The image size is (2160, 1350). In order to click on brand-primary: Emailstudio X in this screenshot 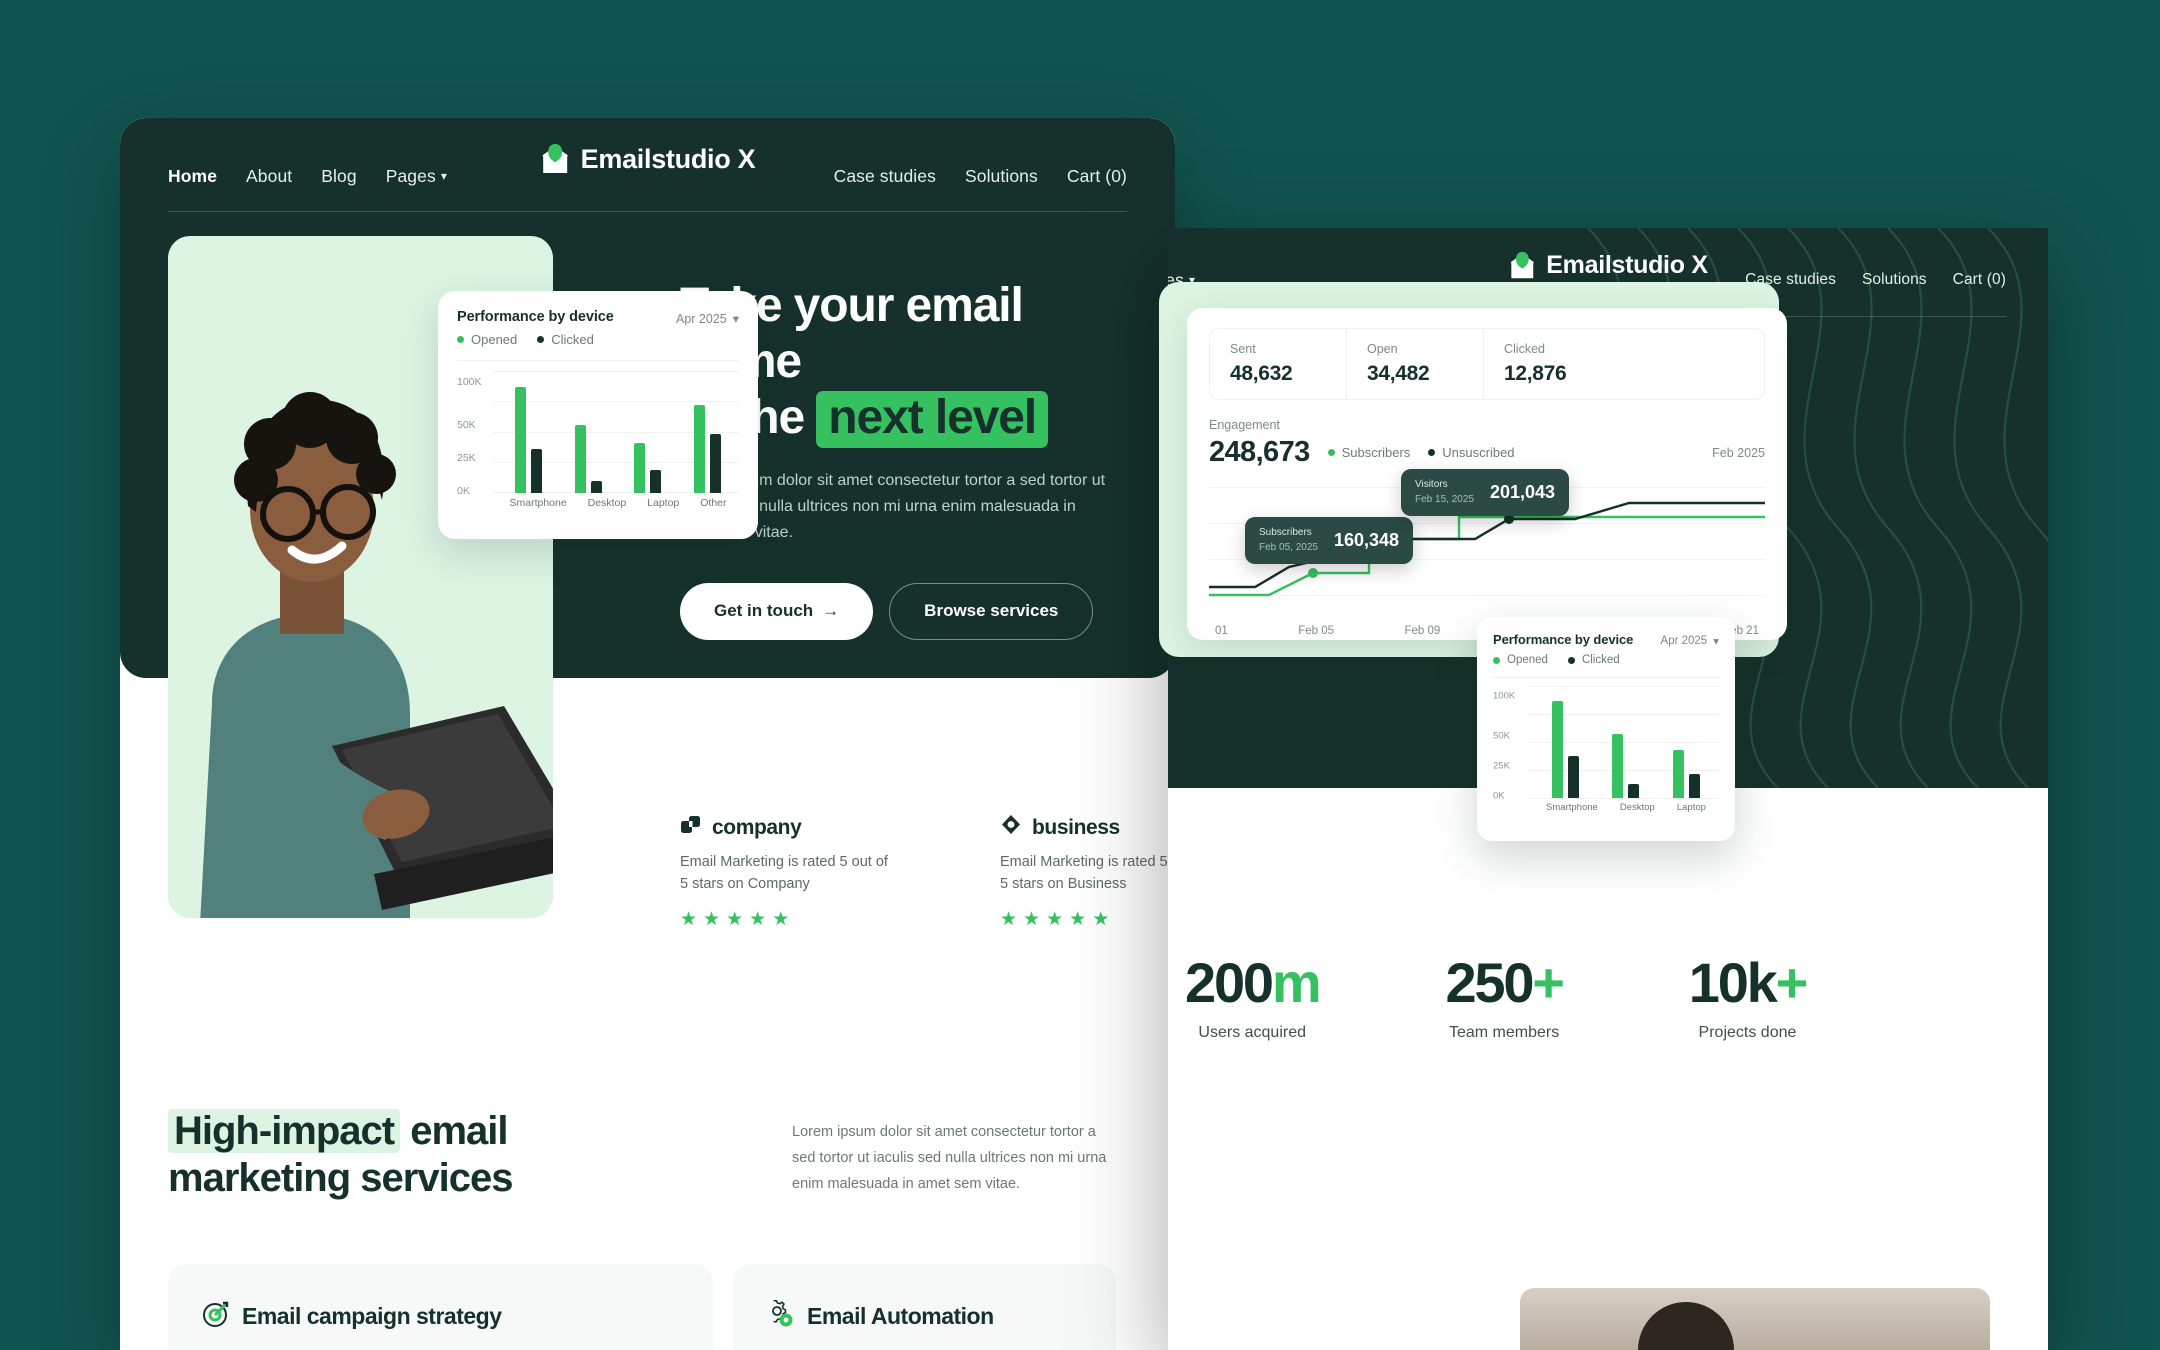, I will do `click(648, 159)`.